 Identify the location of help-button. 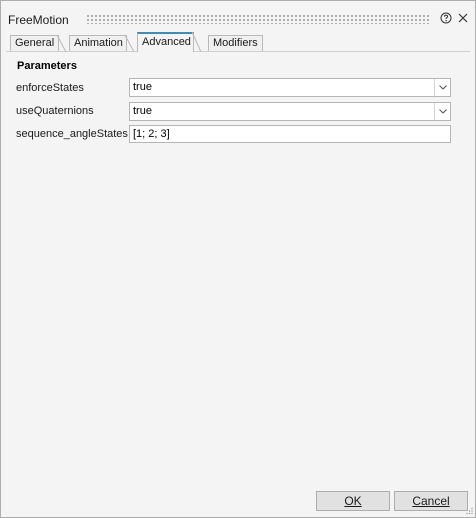
(446, 18).